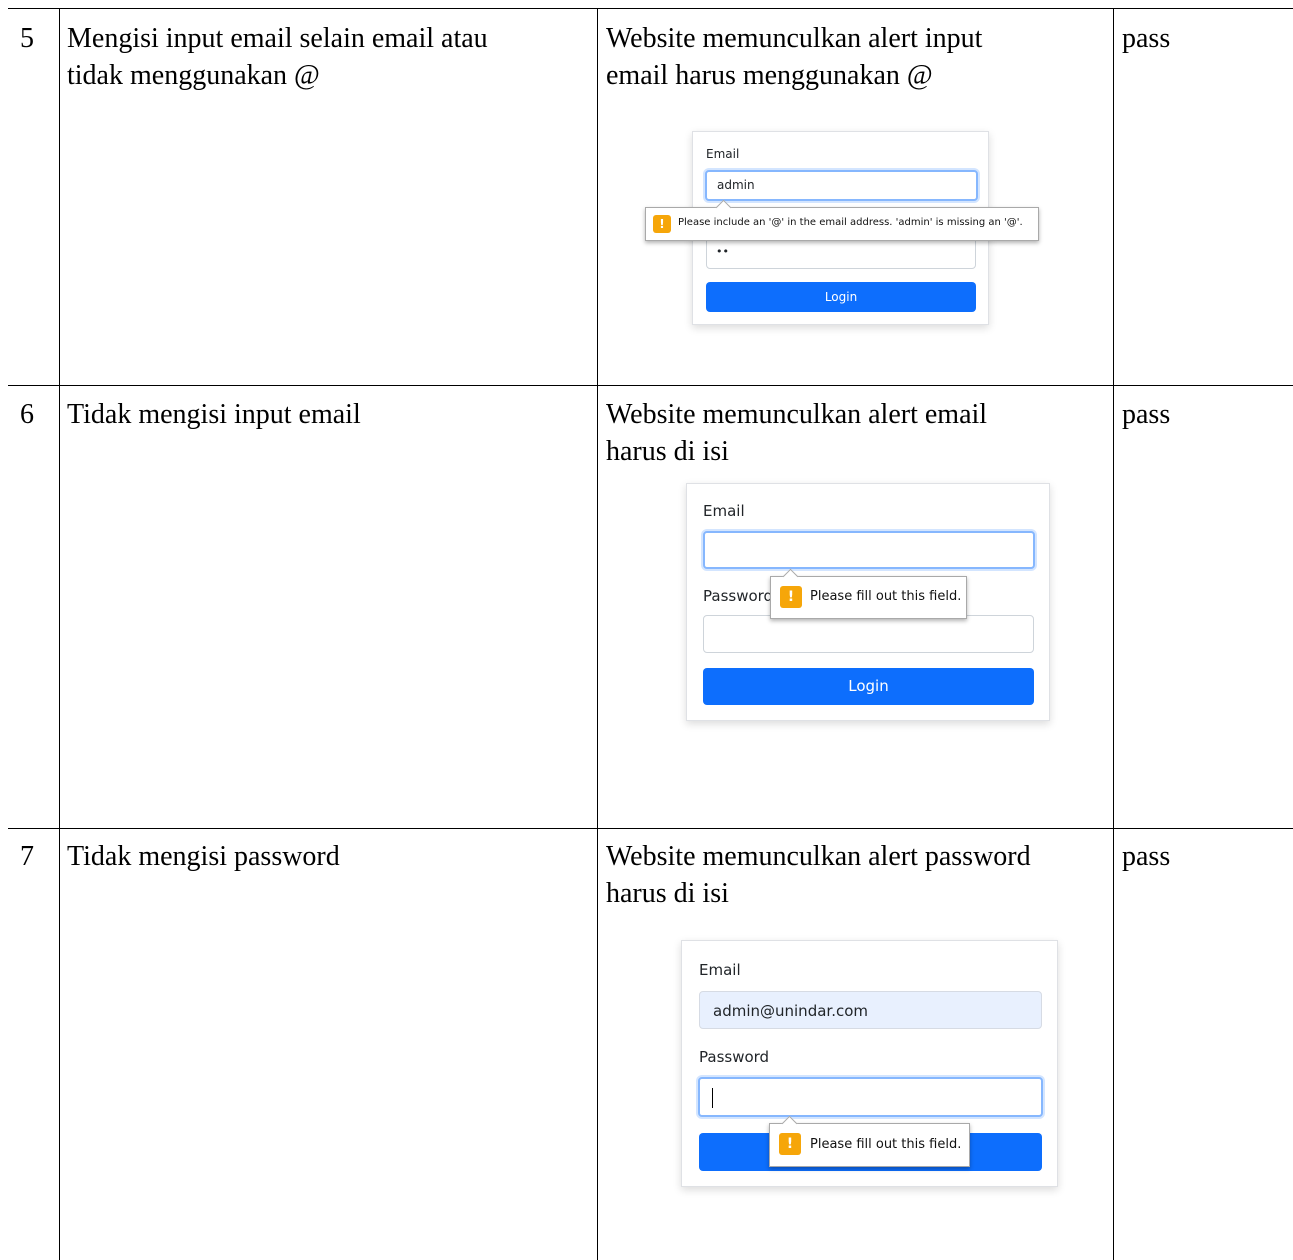  I want to click on password-value: ••, so click(722, 251).